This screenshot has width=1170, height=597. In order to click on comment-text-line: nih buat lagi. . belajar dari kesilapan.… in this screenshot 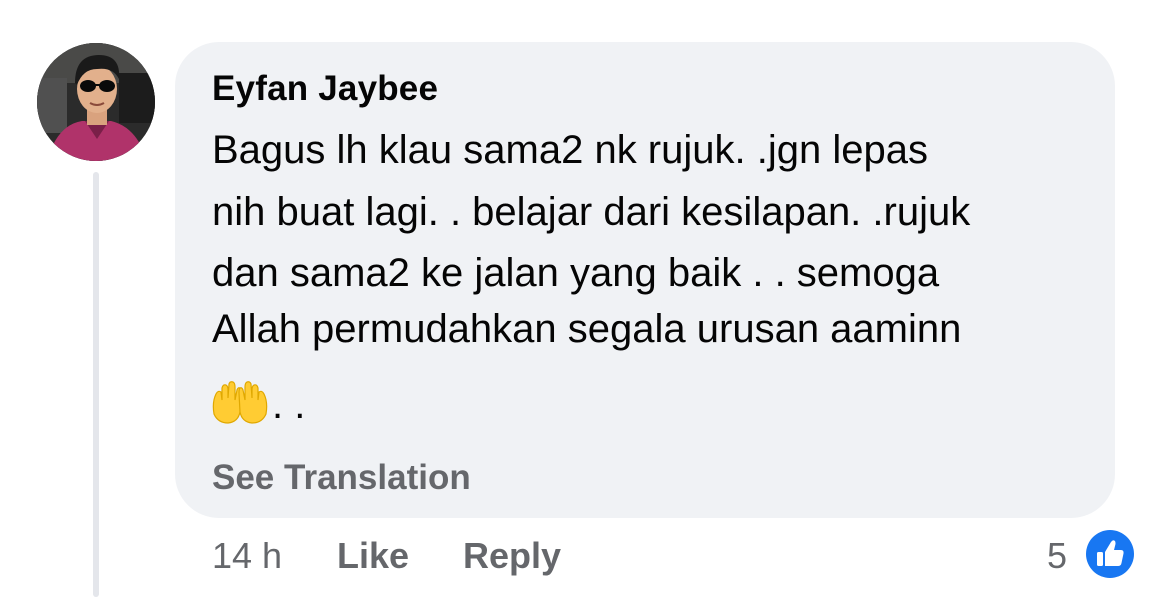, I will do `click(591, 212)`.